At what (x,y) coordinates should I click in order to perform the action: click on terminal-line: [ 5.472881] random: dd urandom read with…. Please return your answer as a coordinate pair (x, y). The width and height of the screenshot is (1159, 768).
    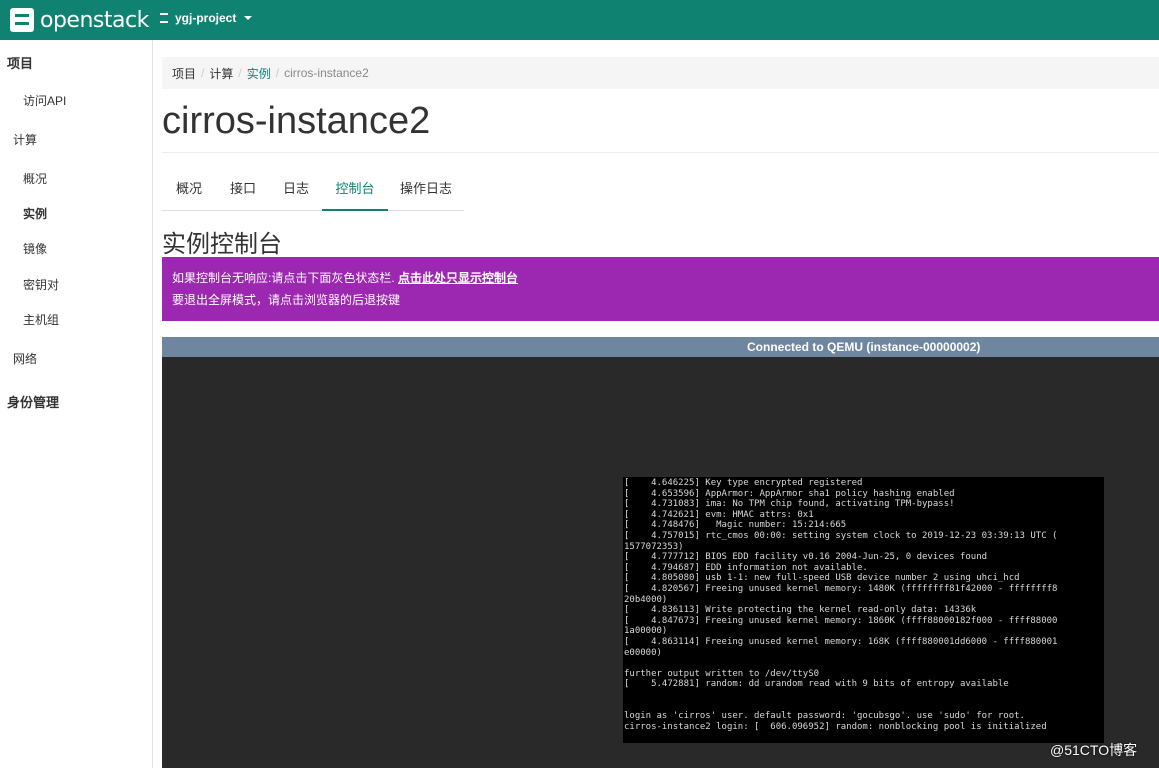
    Looking at the image, I should click on (816, 684).